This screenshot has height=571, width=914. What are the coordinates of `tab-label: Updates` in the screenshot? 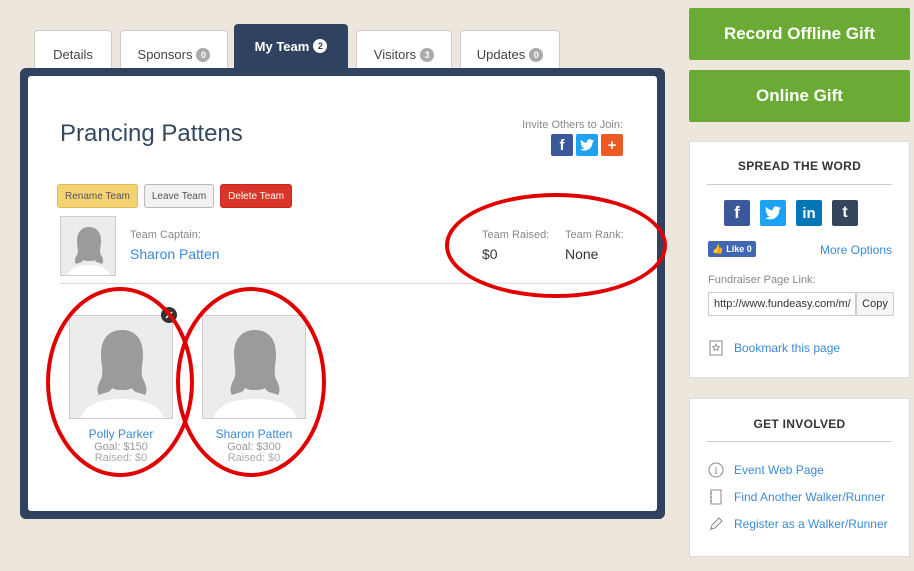 It's located at (501, 54).